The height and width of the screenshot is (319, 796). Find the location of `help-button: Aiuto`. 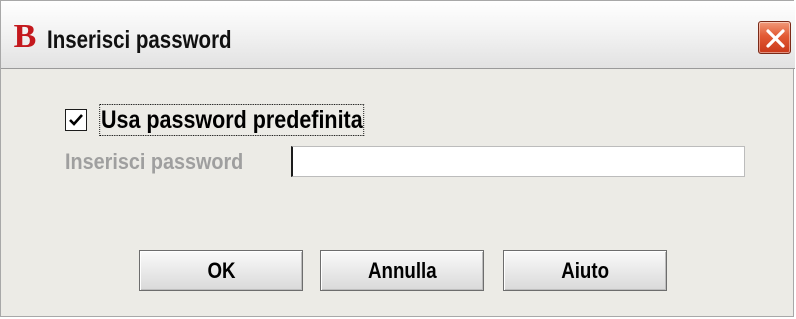

help-button: Aiuto is located at coordinates (585, 270).